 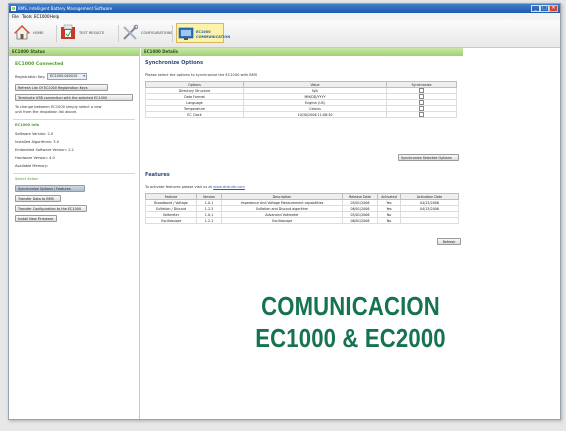 What do you see at coordinates (38, 33) in the screenshot?
I see `toolbar-home-label: HOME` at bounding box center [38, 33].